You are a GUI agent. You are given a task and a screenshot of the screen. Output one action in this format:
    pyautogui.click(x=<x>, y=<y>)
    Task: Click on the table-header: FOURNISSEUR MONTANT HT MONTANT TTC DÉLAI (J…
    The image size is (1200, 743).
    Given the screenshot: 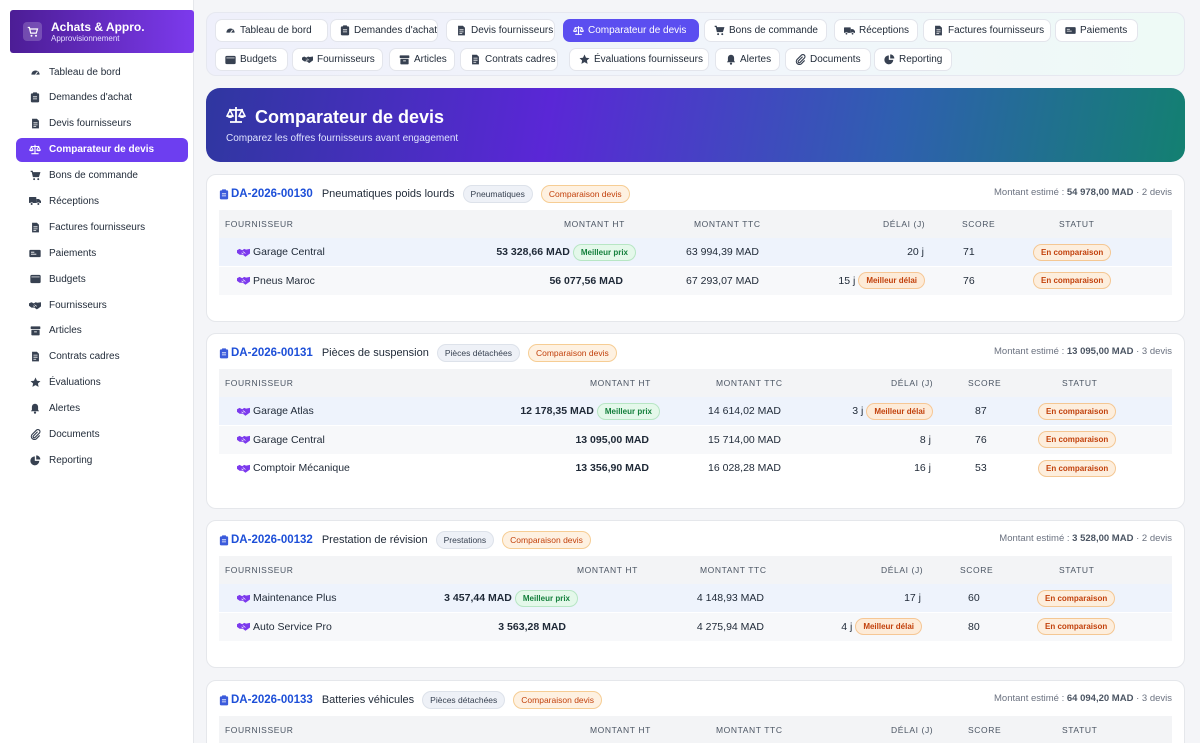 What is the action you would take?
    pyautogui.click(x=695, y=383)
    